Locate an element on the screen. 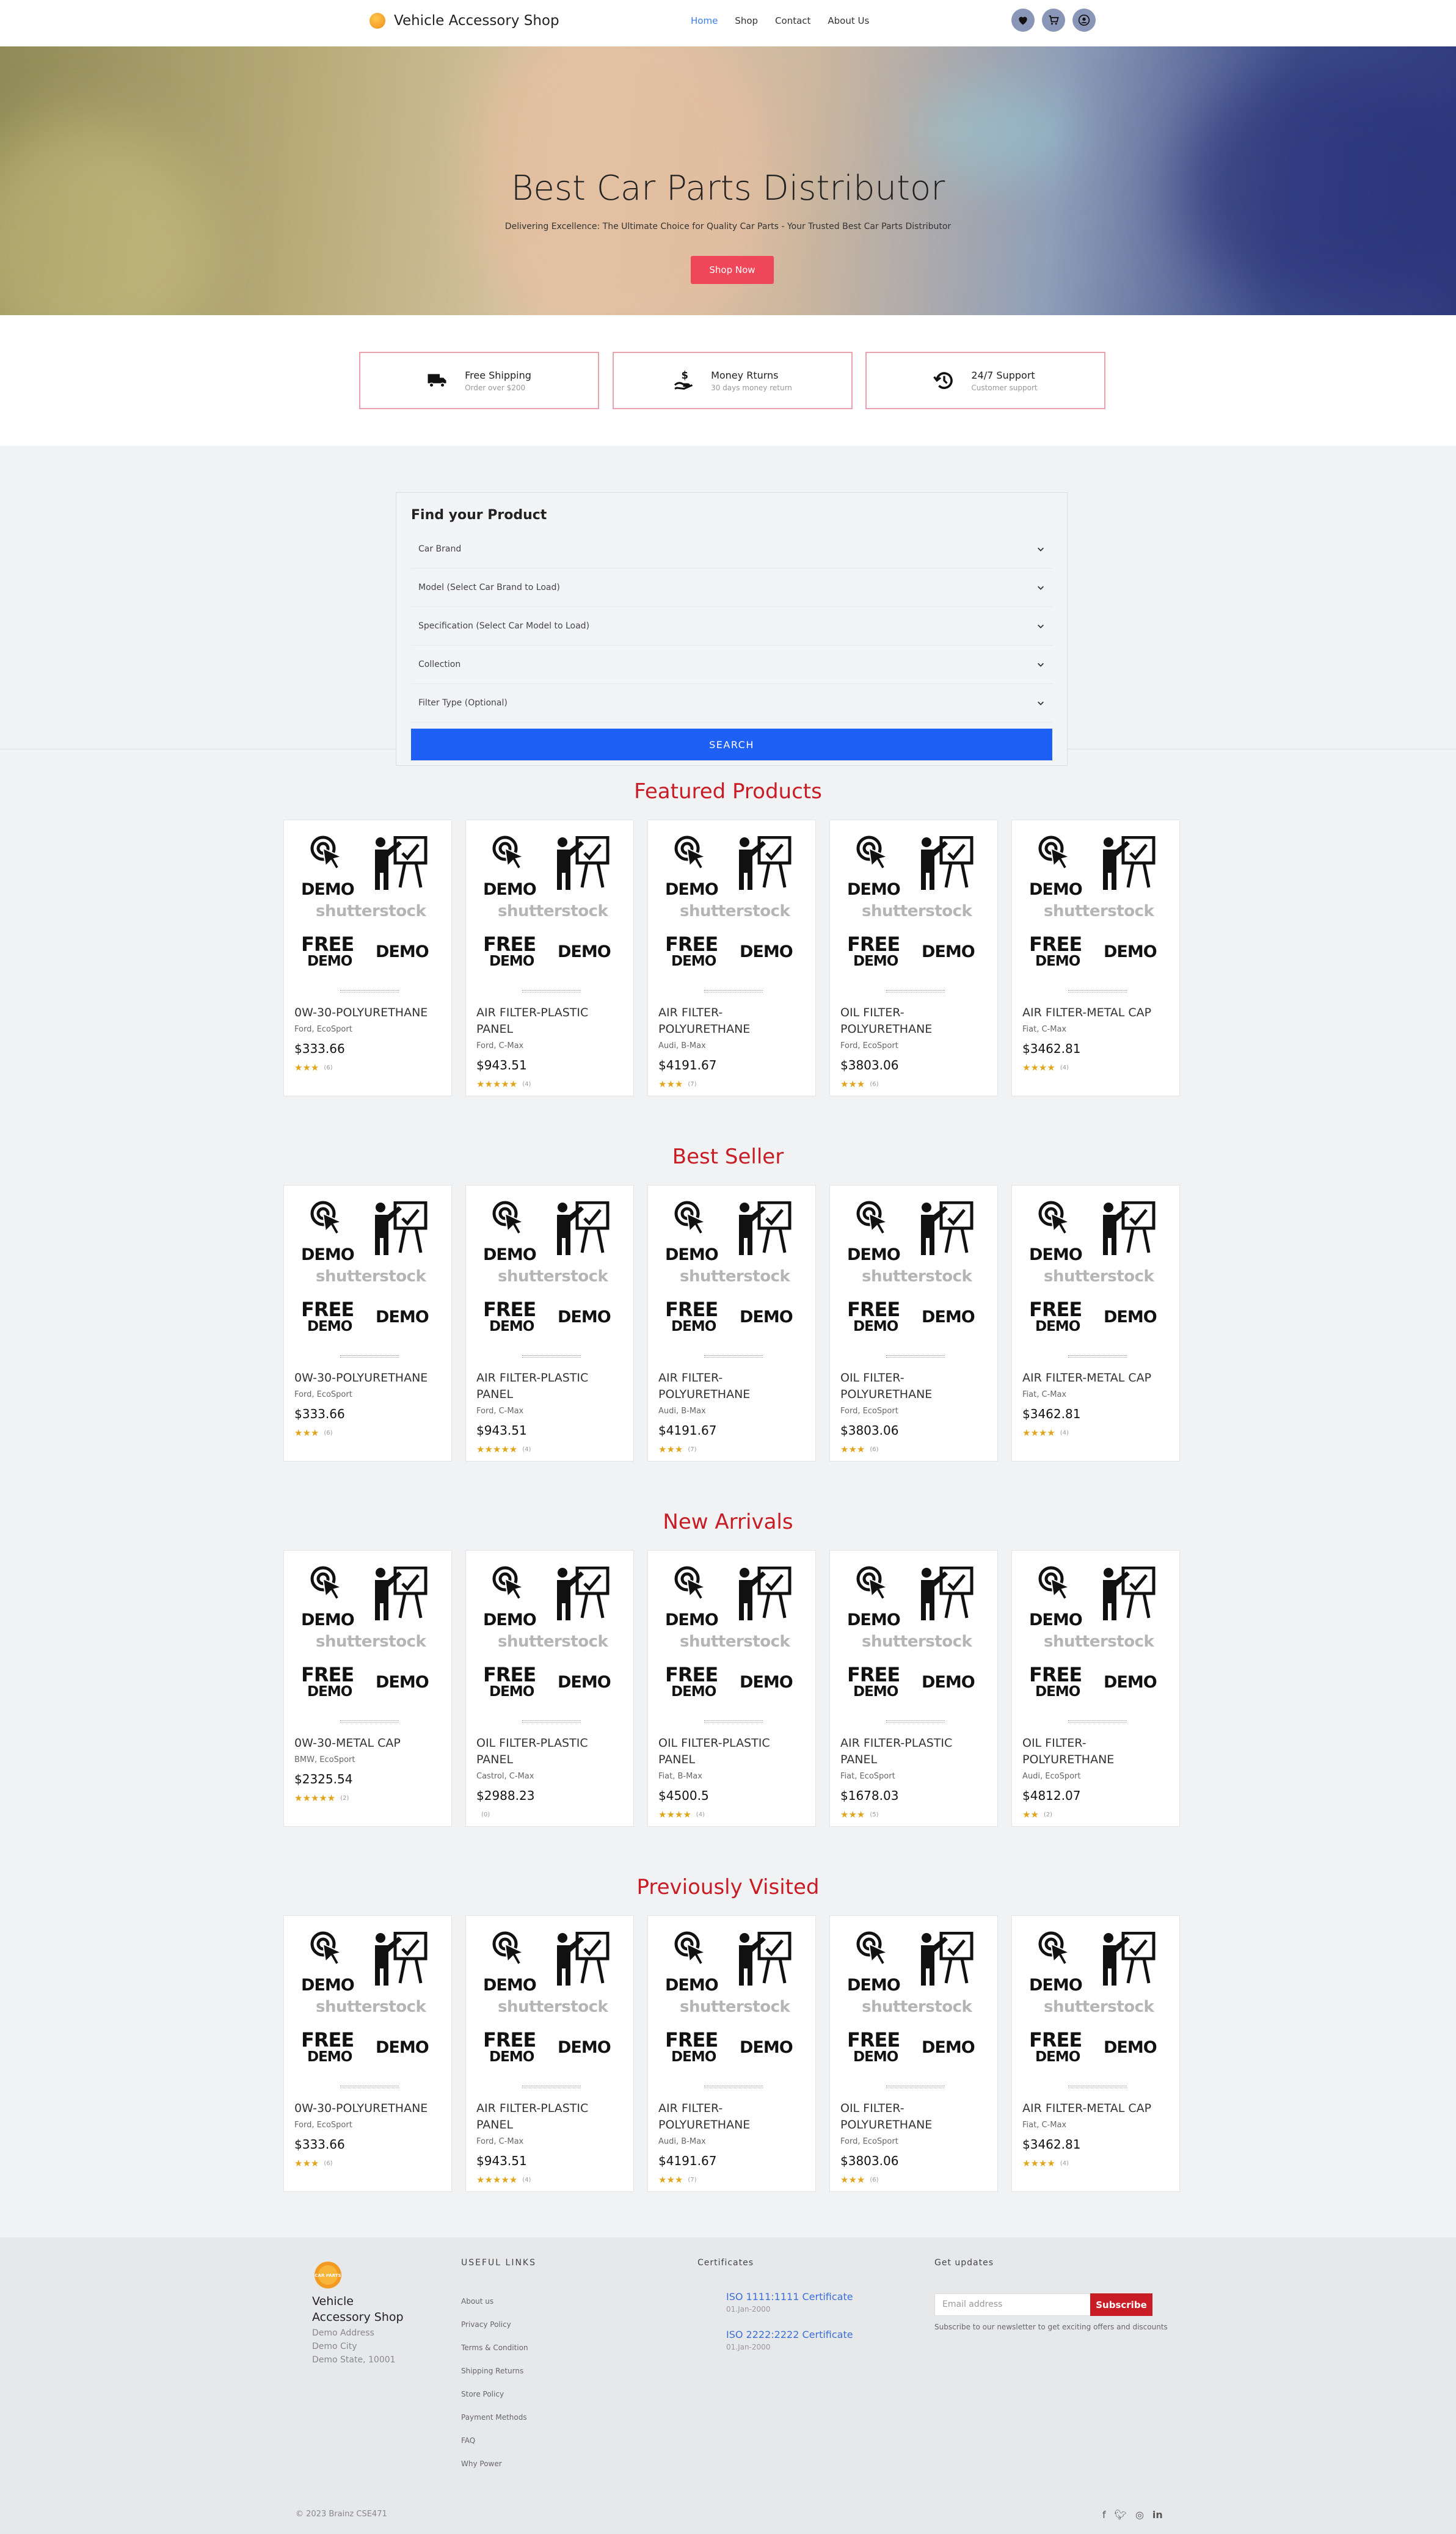 The width and height of the screenshot is (1456, 2534). menu-home: Home is located at coordinates (704, 20).